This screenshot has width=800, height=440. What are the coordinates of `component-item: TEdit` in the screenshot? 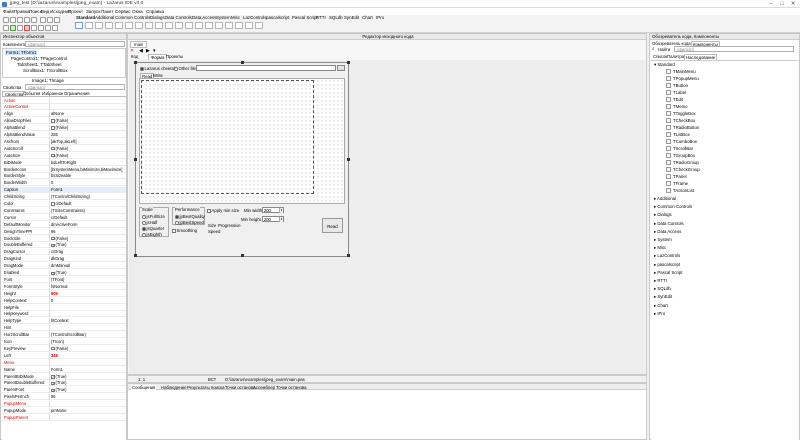 It's located at (674, 99).